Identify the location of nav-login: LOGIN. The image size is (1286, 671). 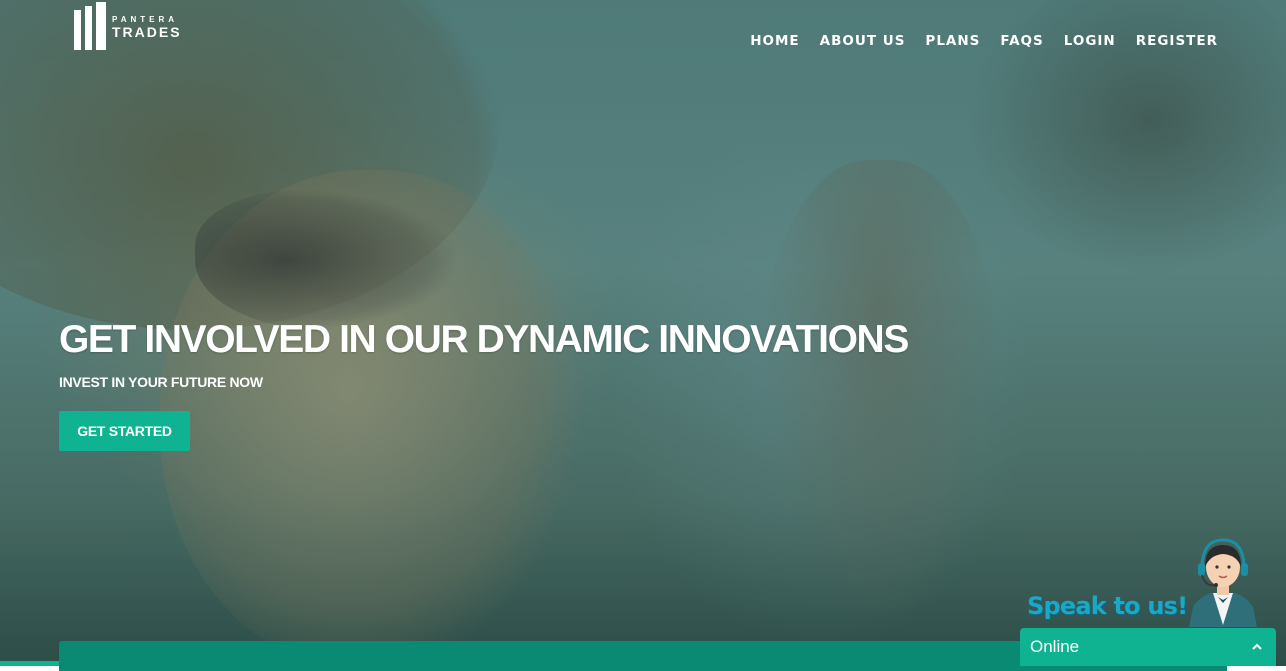
(1090, 41).